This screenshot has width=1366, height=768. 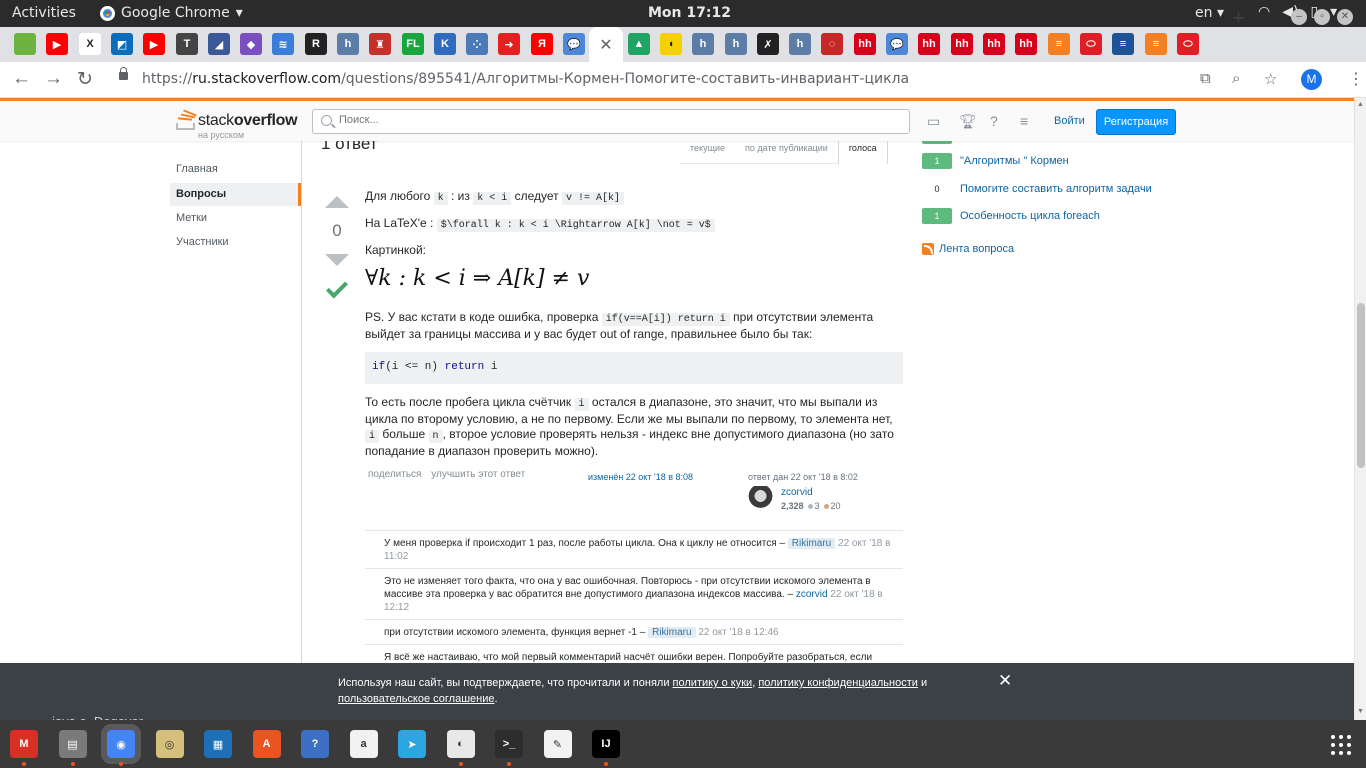 What do you see at coordinates (1270, 79) in the screenshot?
I see `bookmark-star-icon: ☆` at bounding box center [1270, 79].